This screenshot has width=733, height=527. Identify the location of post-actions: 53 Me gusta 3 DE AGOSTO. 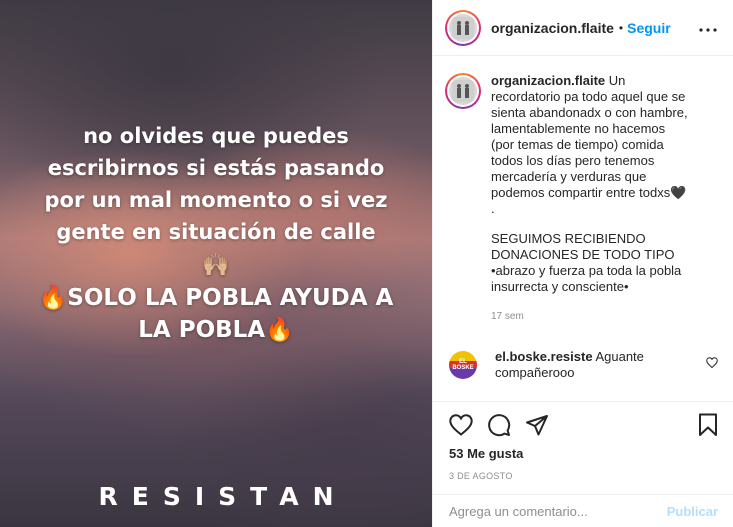
(583, 441).